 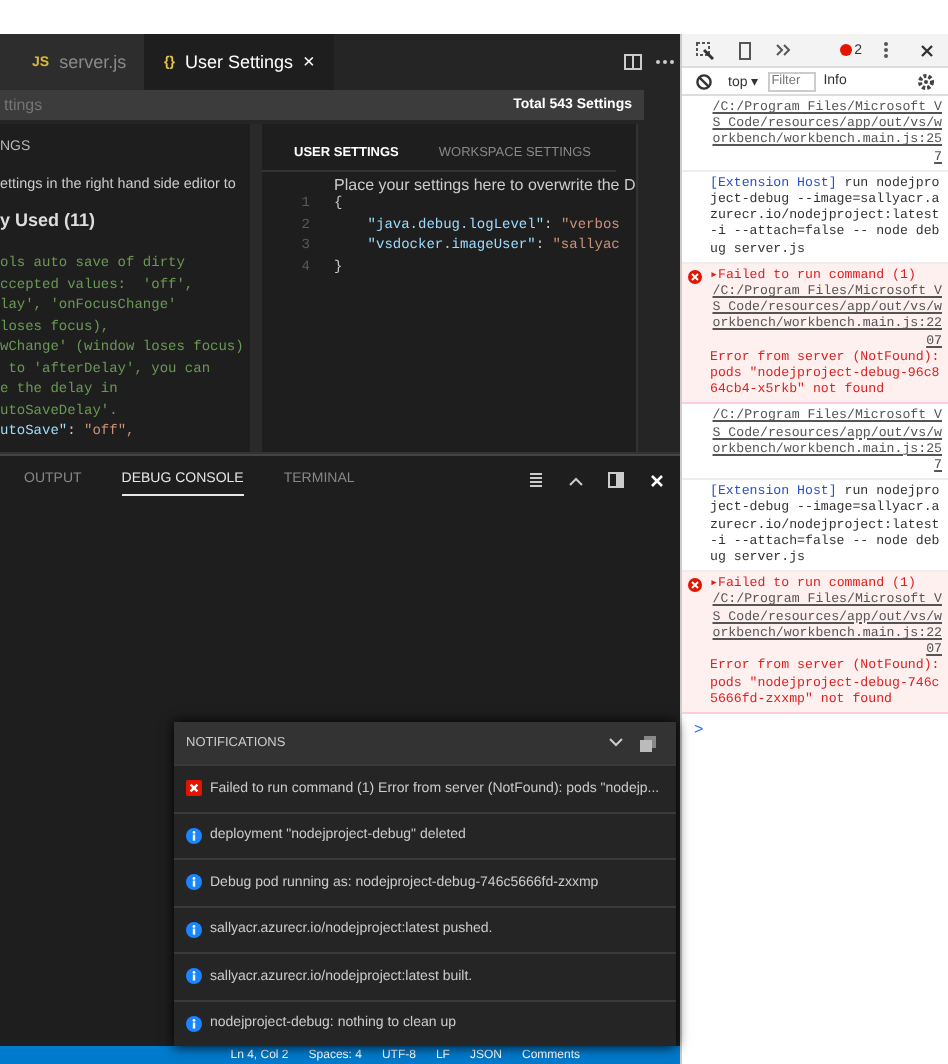 What do you see at coordinates (815, 728) in the screenshot?
I see `console-prompt: >` at bounding box center [815, 728].